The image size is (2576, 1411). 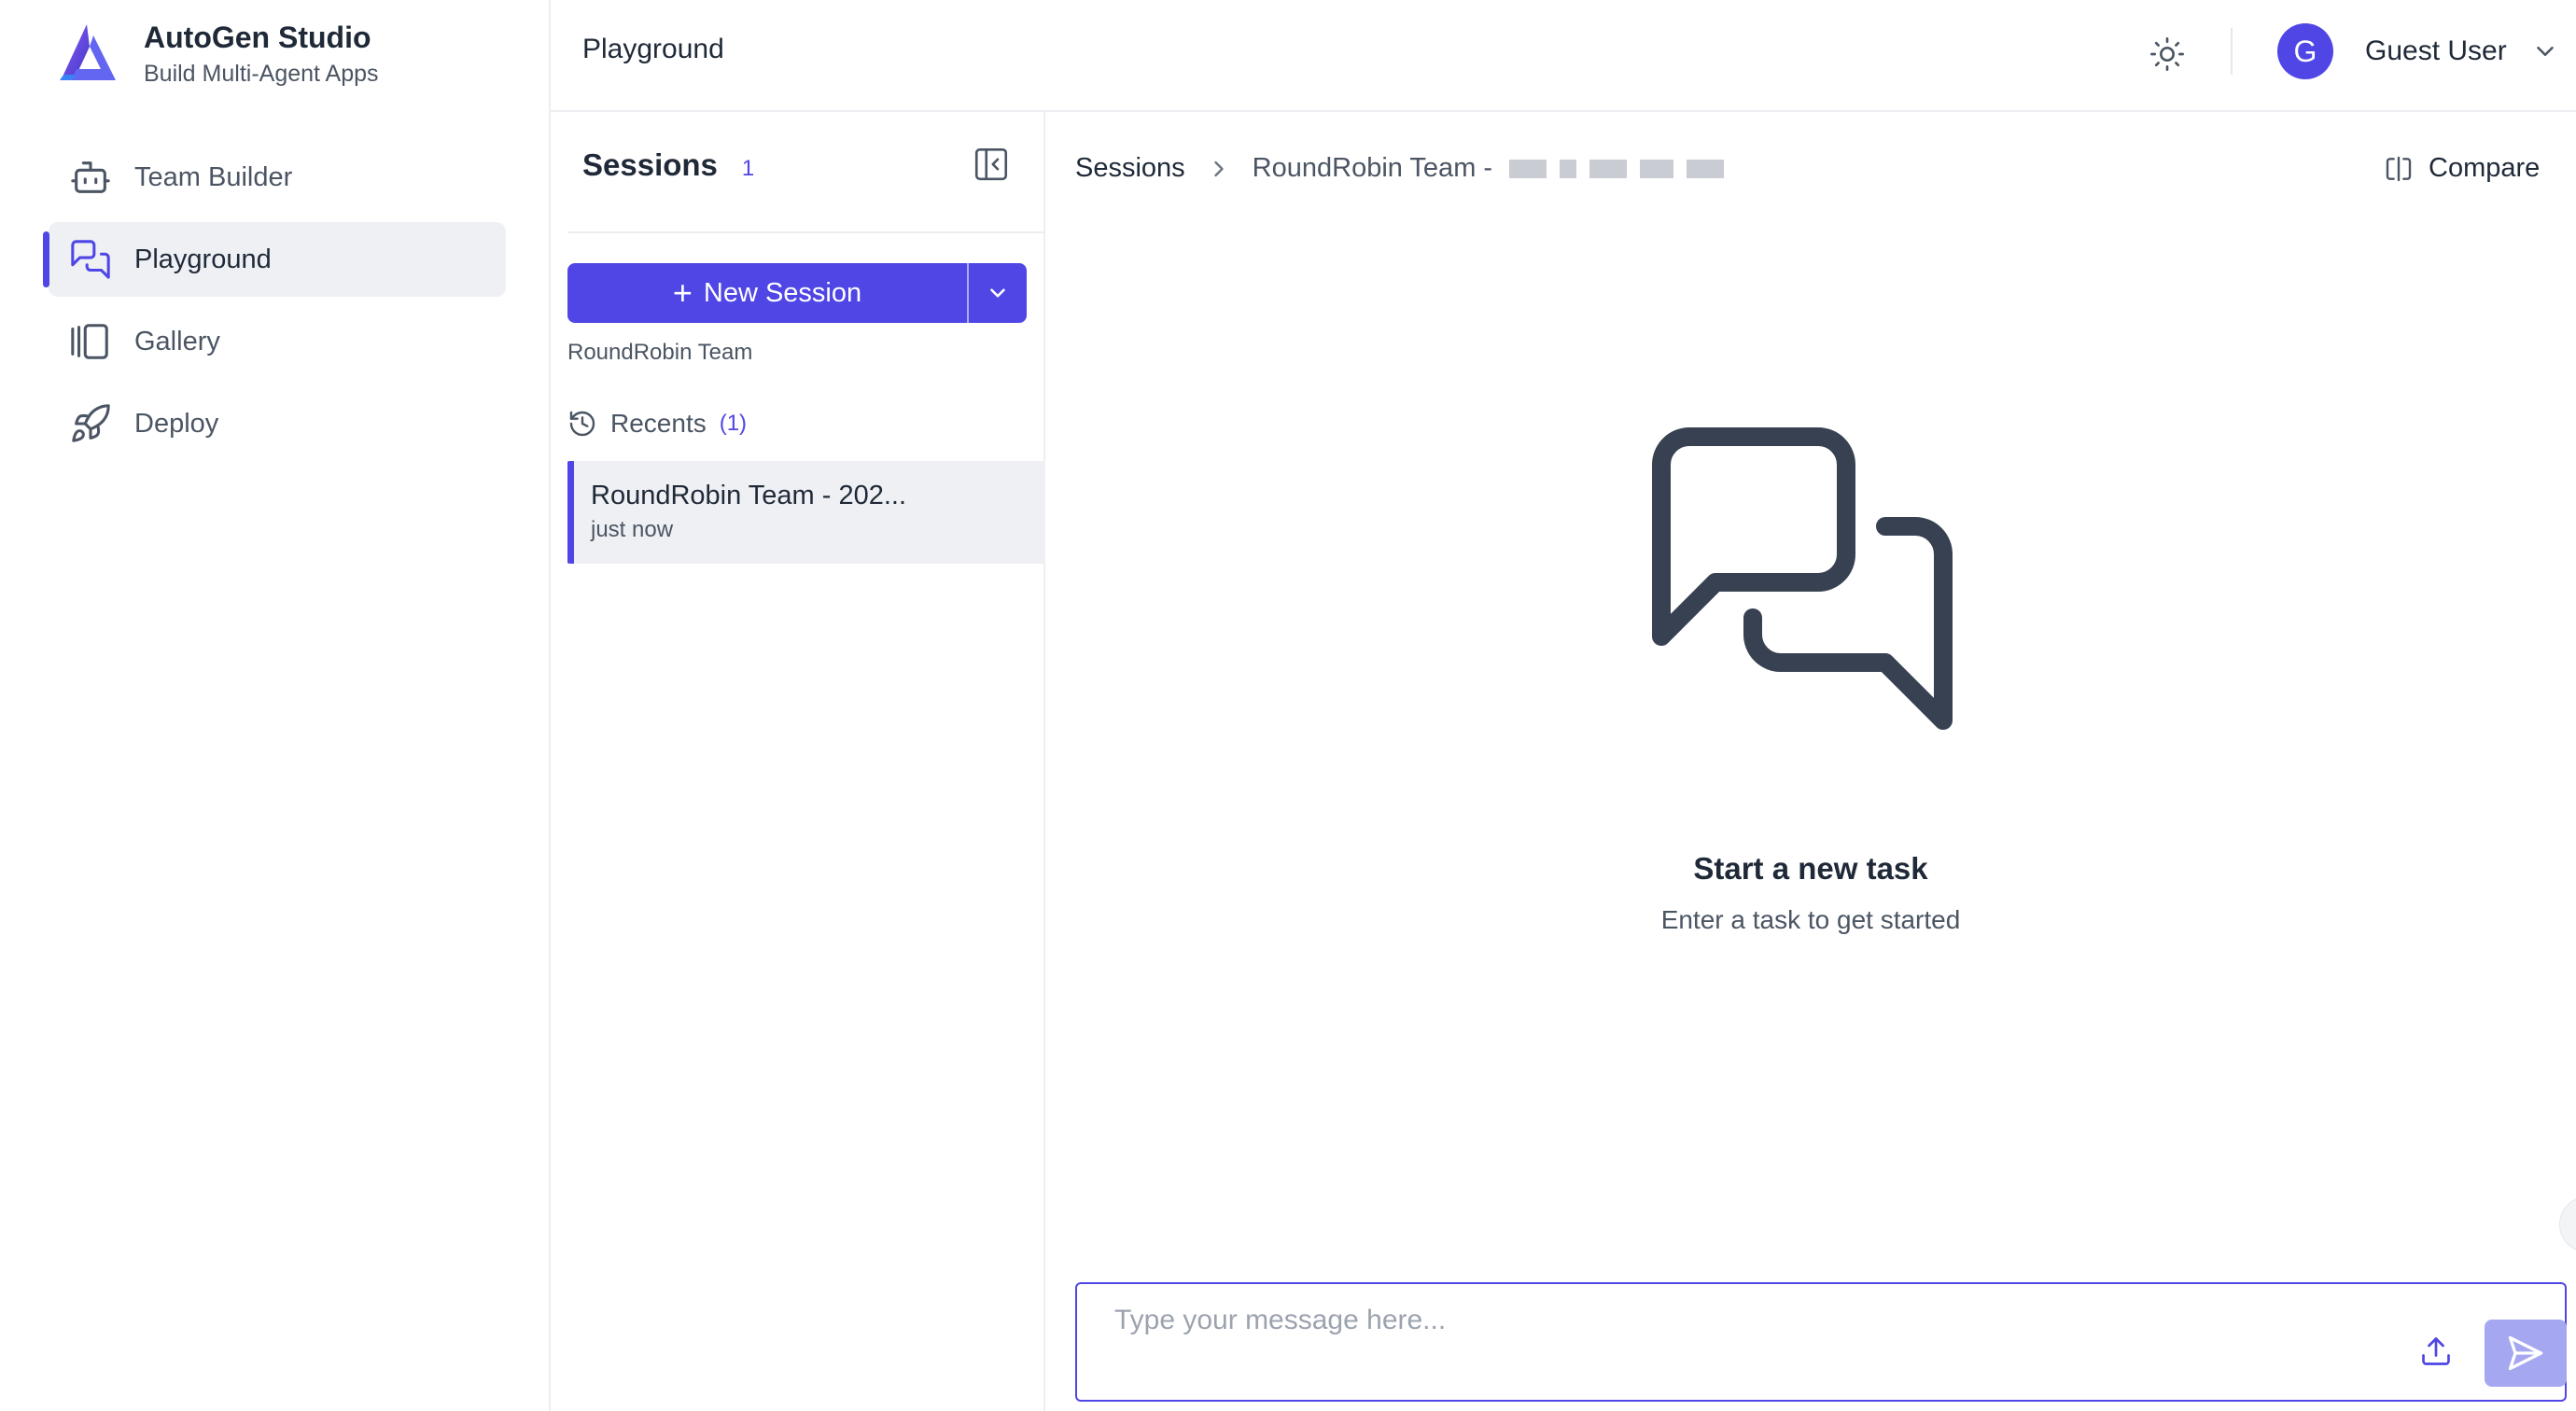 I want to click on nav-label: Gallery, so click(x=177, y=341).